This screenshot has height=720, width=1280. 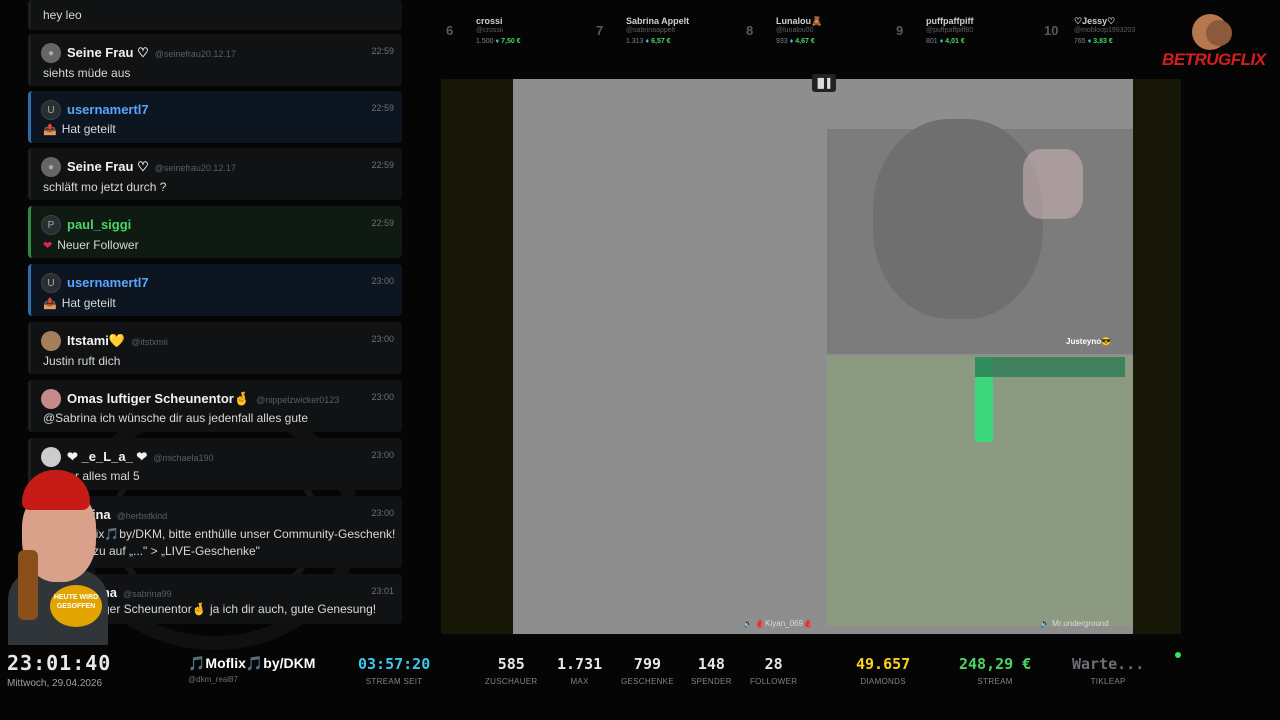 I want to click on person-silhouette, so click(x=958, y=219).